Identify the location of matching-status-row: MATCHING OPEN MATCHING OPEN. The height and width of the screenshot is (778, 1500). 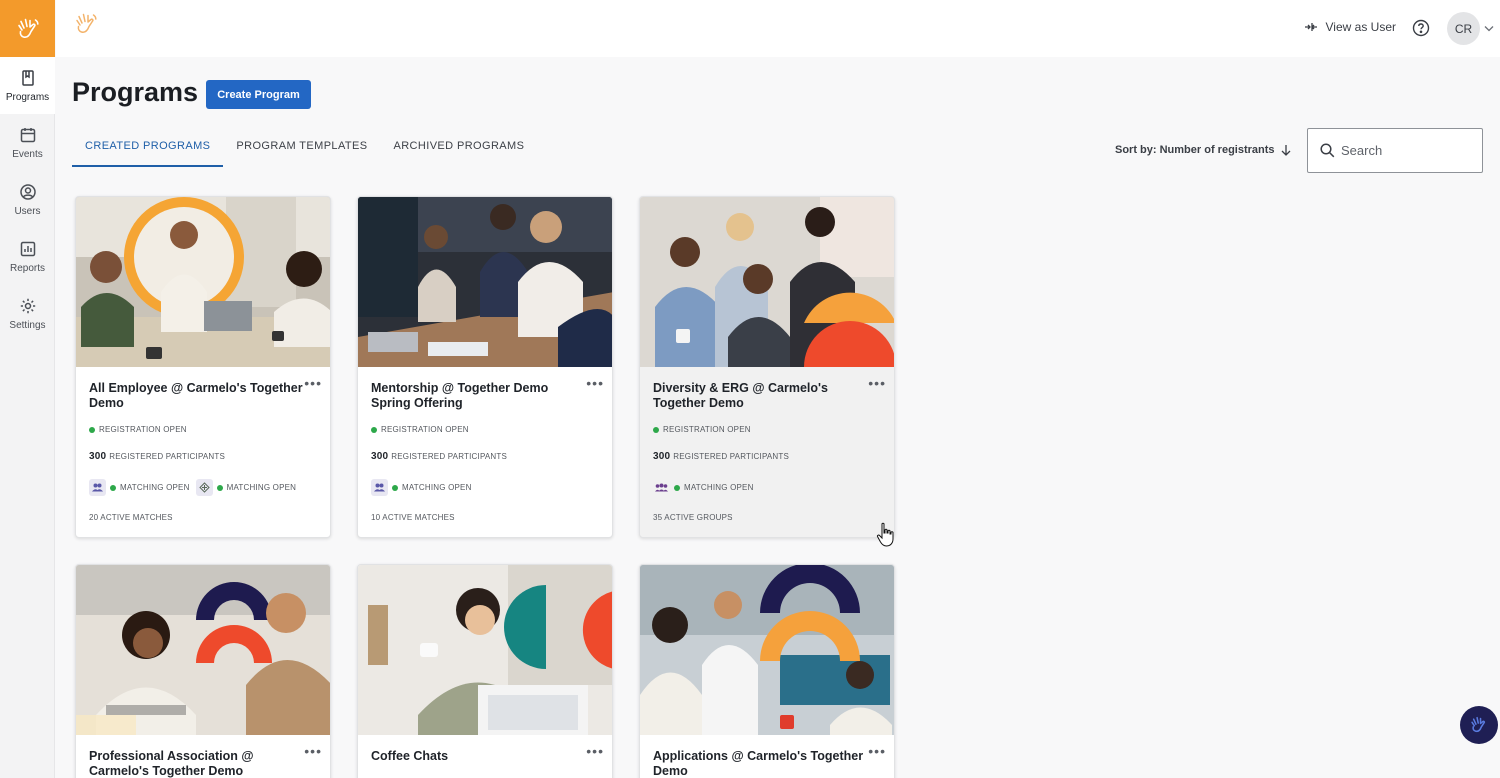
(192, 487).